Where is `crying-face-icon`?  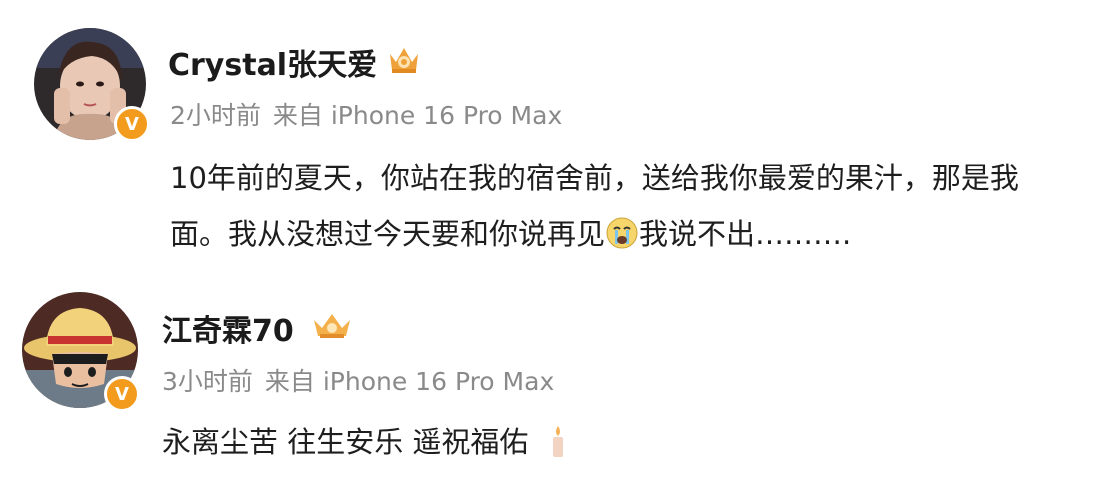 crying-face-icon is located at coordinates (622, 233).